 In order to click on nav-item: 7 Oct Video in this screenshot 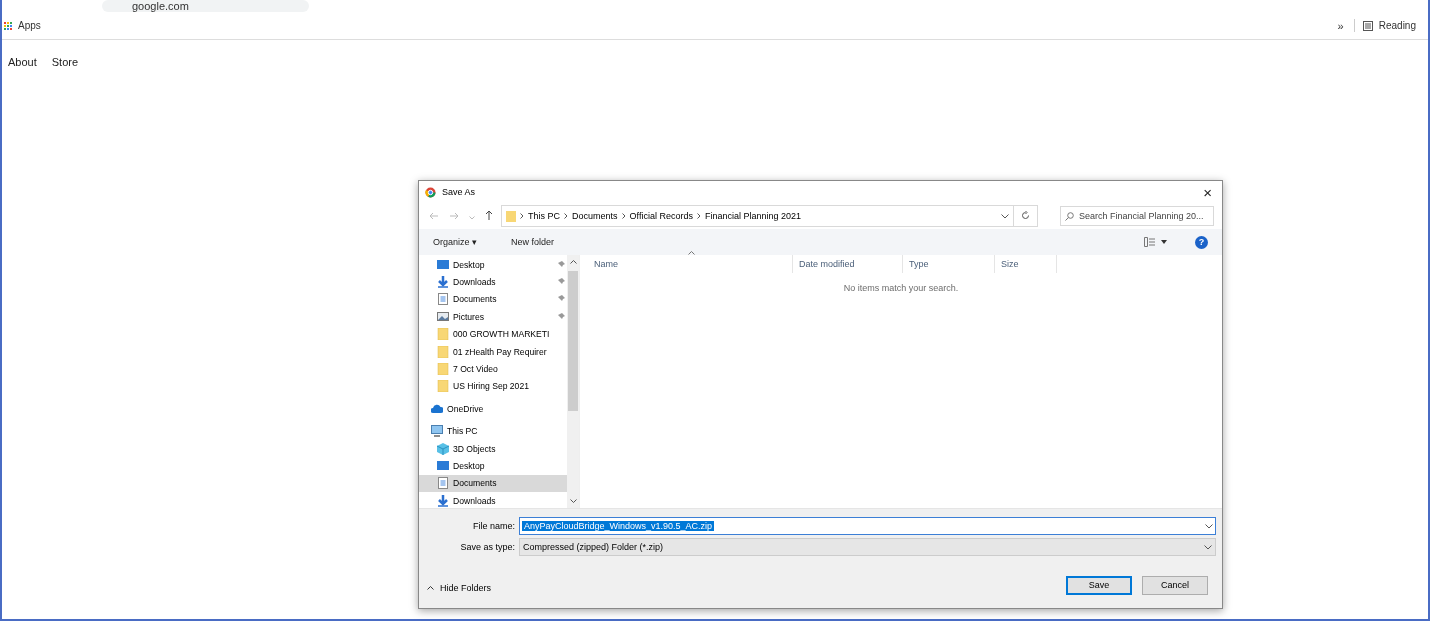, I will do `click(493, 369)`.